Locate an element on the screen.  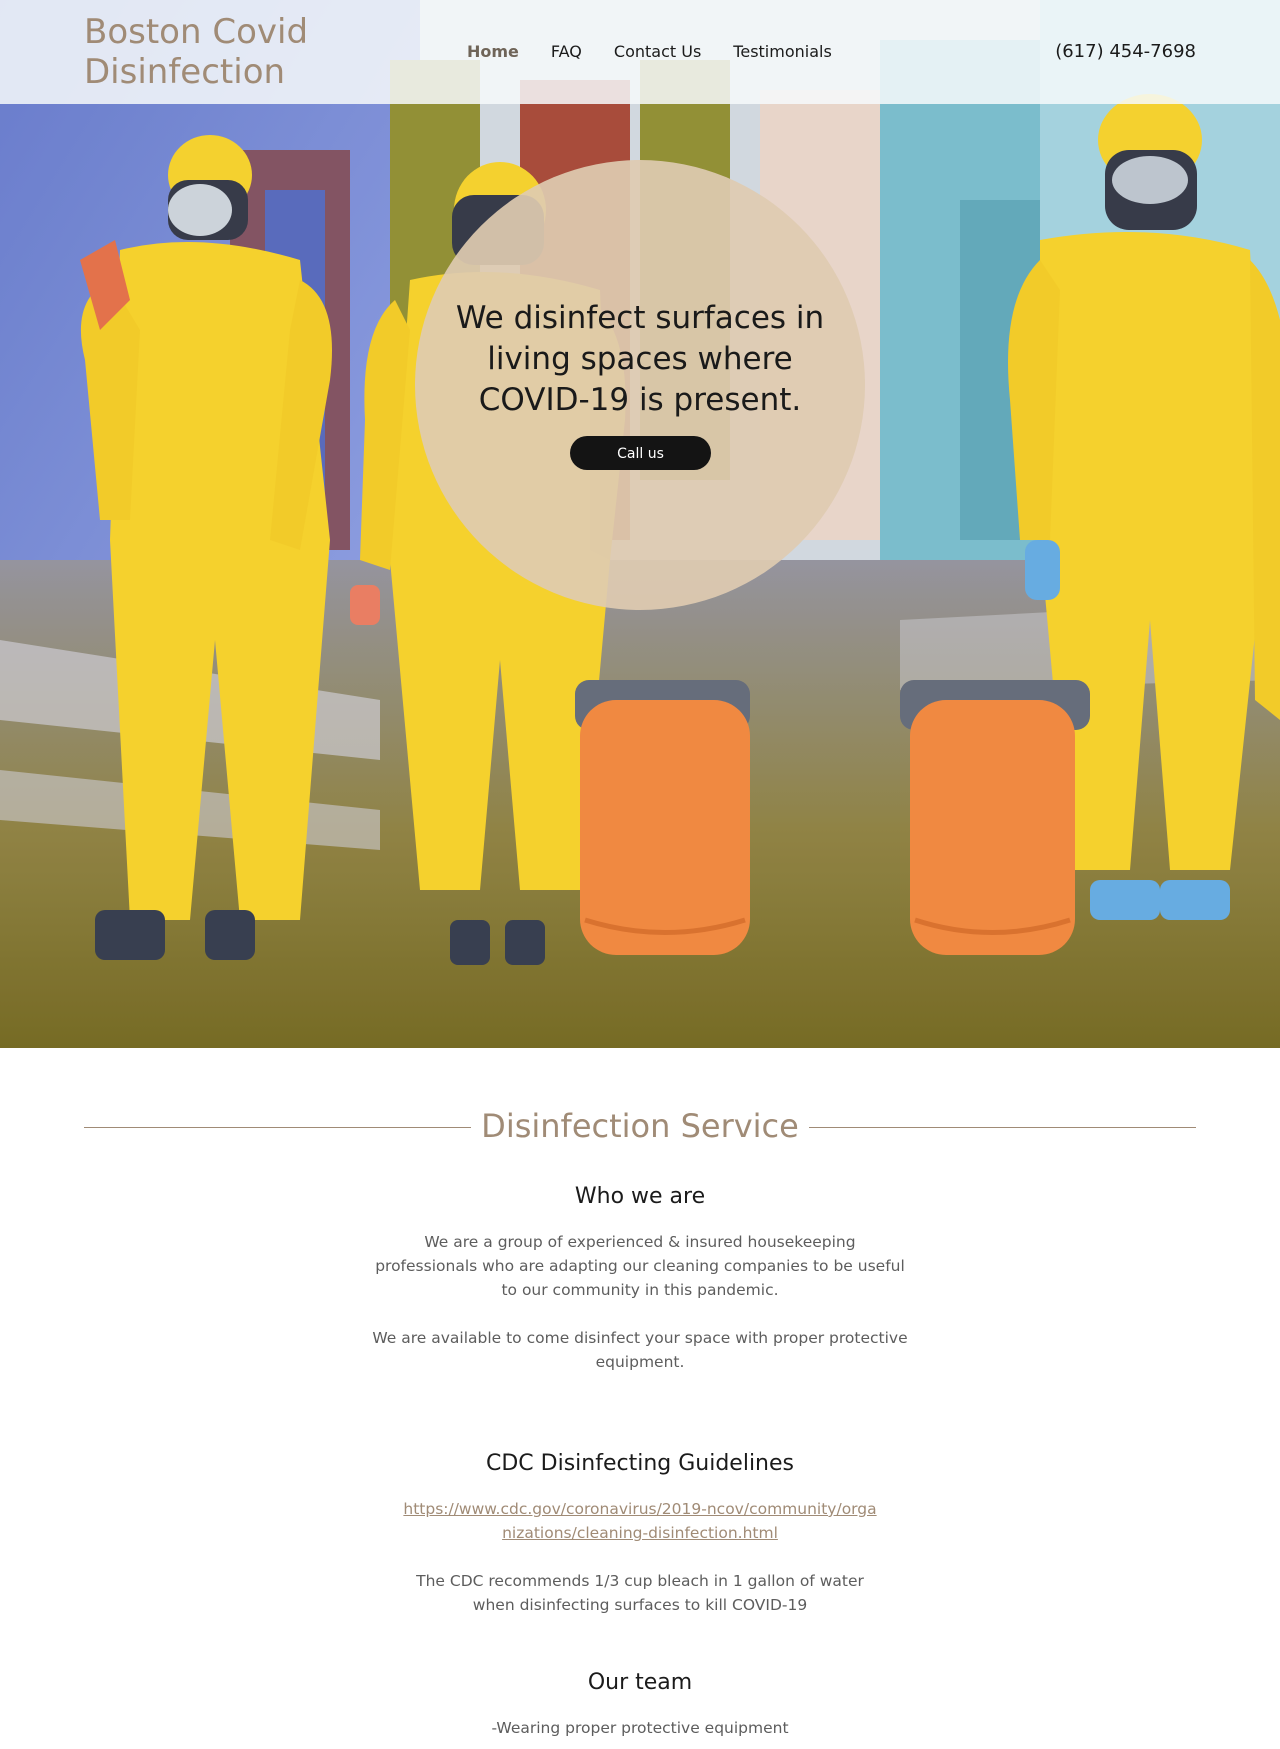
cdc-guidelines-heading: CDC Disinfecting Guidelines is located at coordinates (639, 1463).